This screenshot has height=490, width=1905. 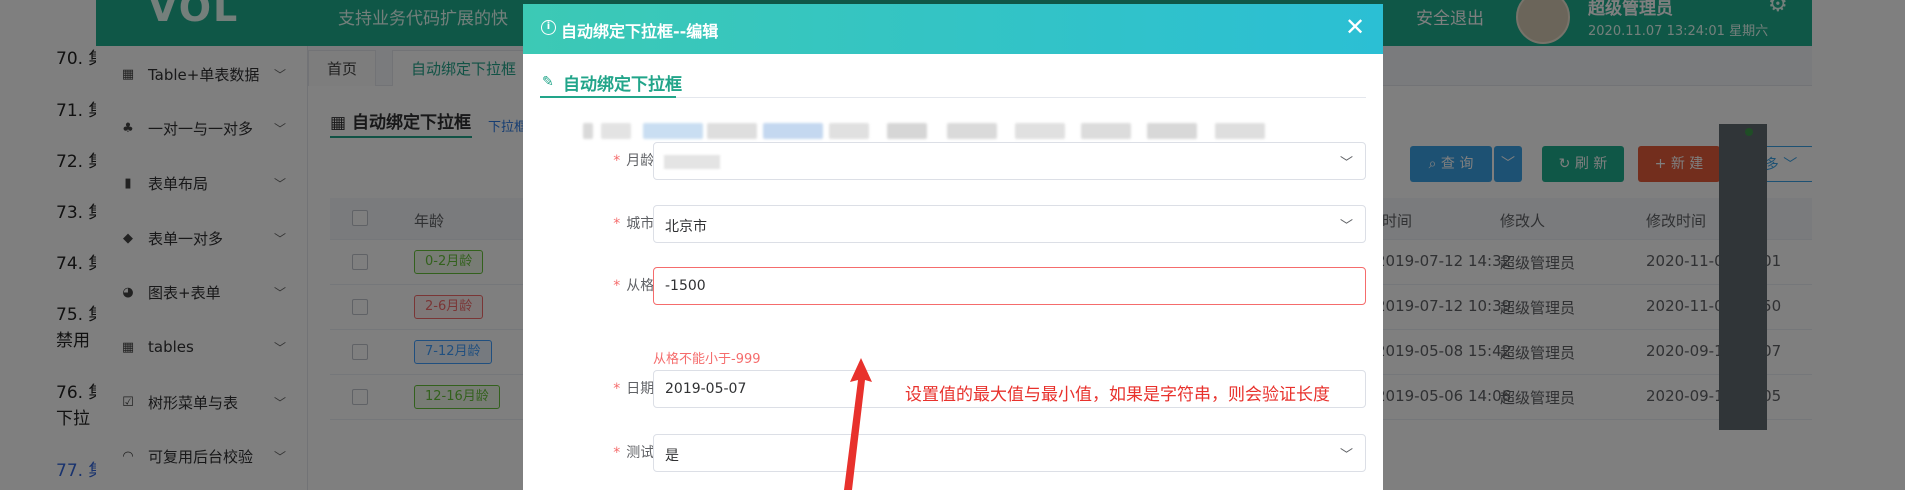 I want to click on validation-error: 从格不能小于-999, so click(x=707, y=359).